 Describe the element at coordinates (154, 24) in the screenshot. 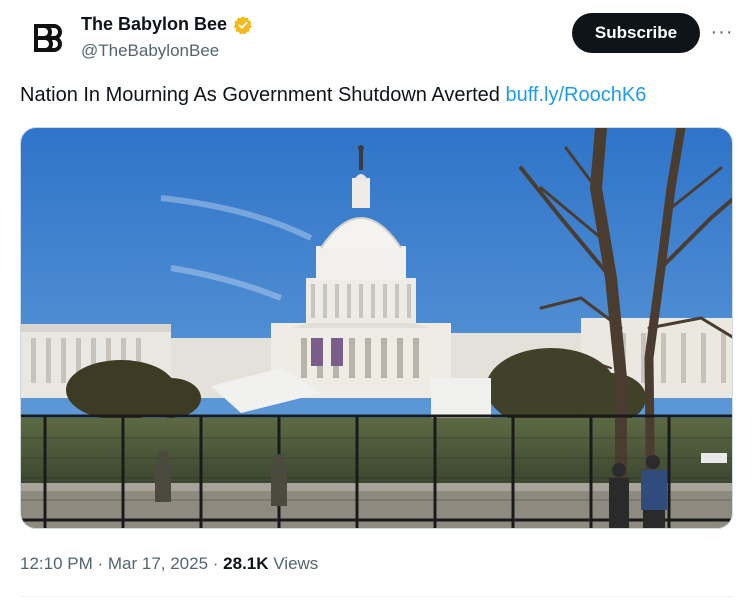

I see `author-display-name: The Babylon Bee` at that location.